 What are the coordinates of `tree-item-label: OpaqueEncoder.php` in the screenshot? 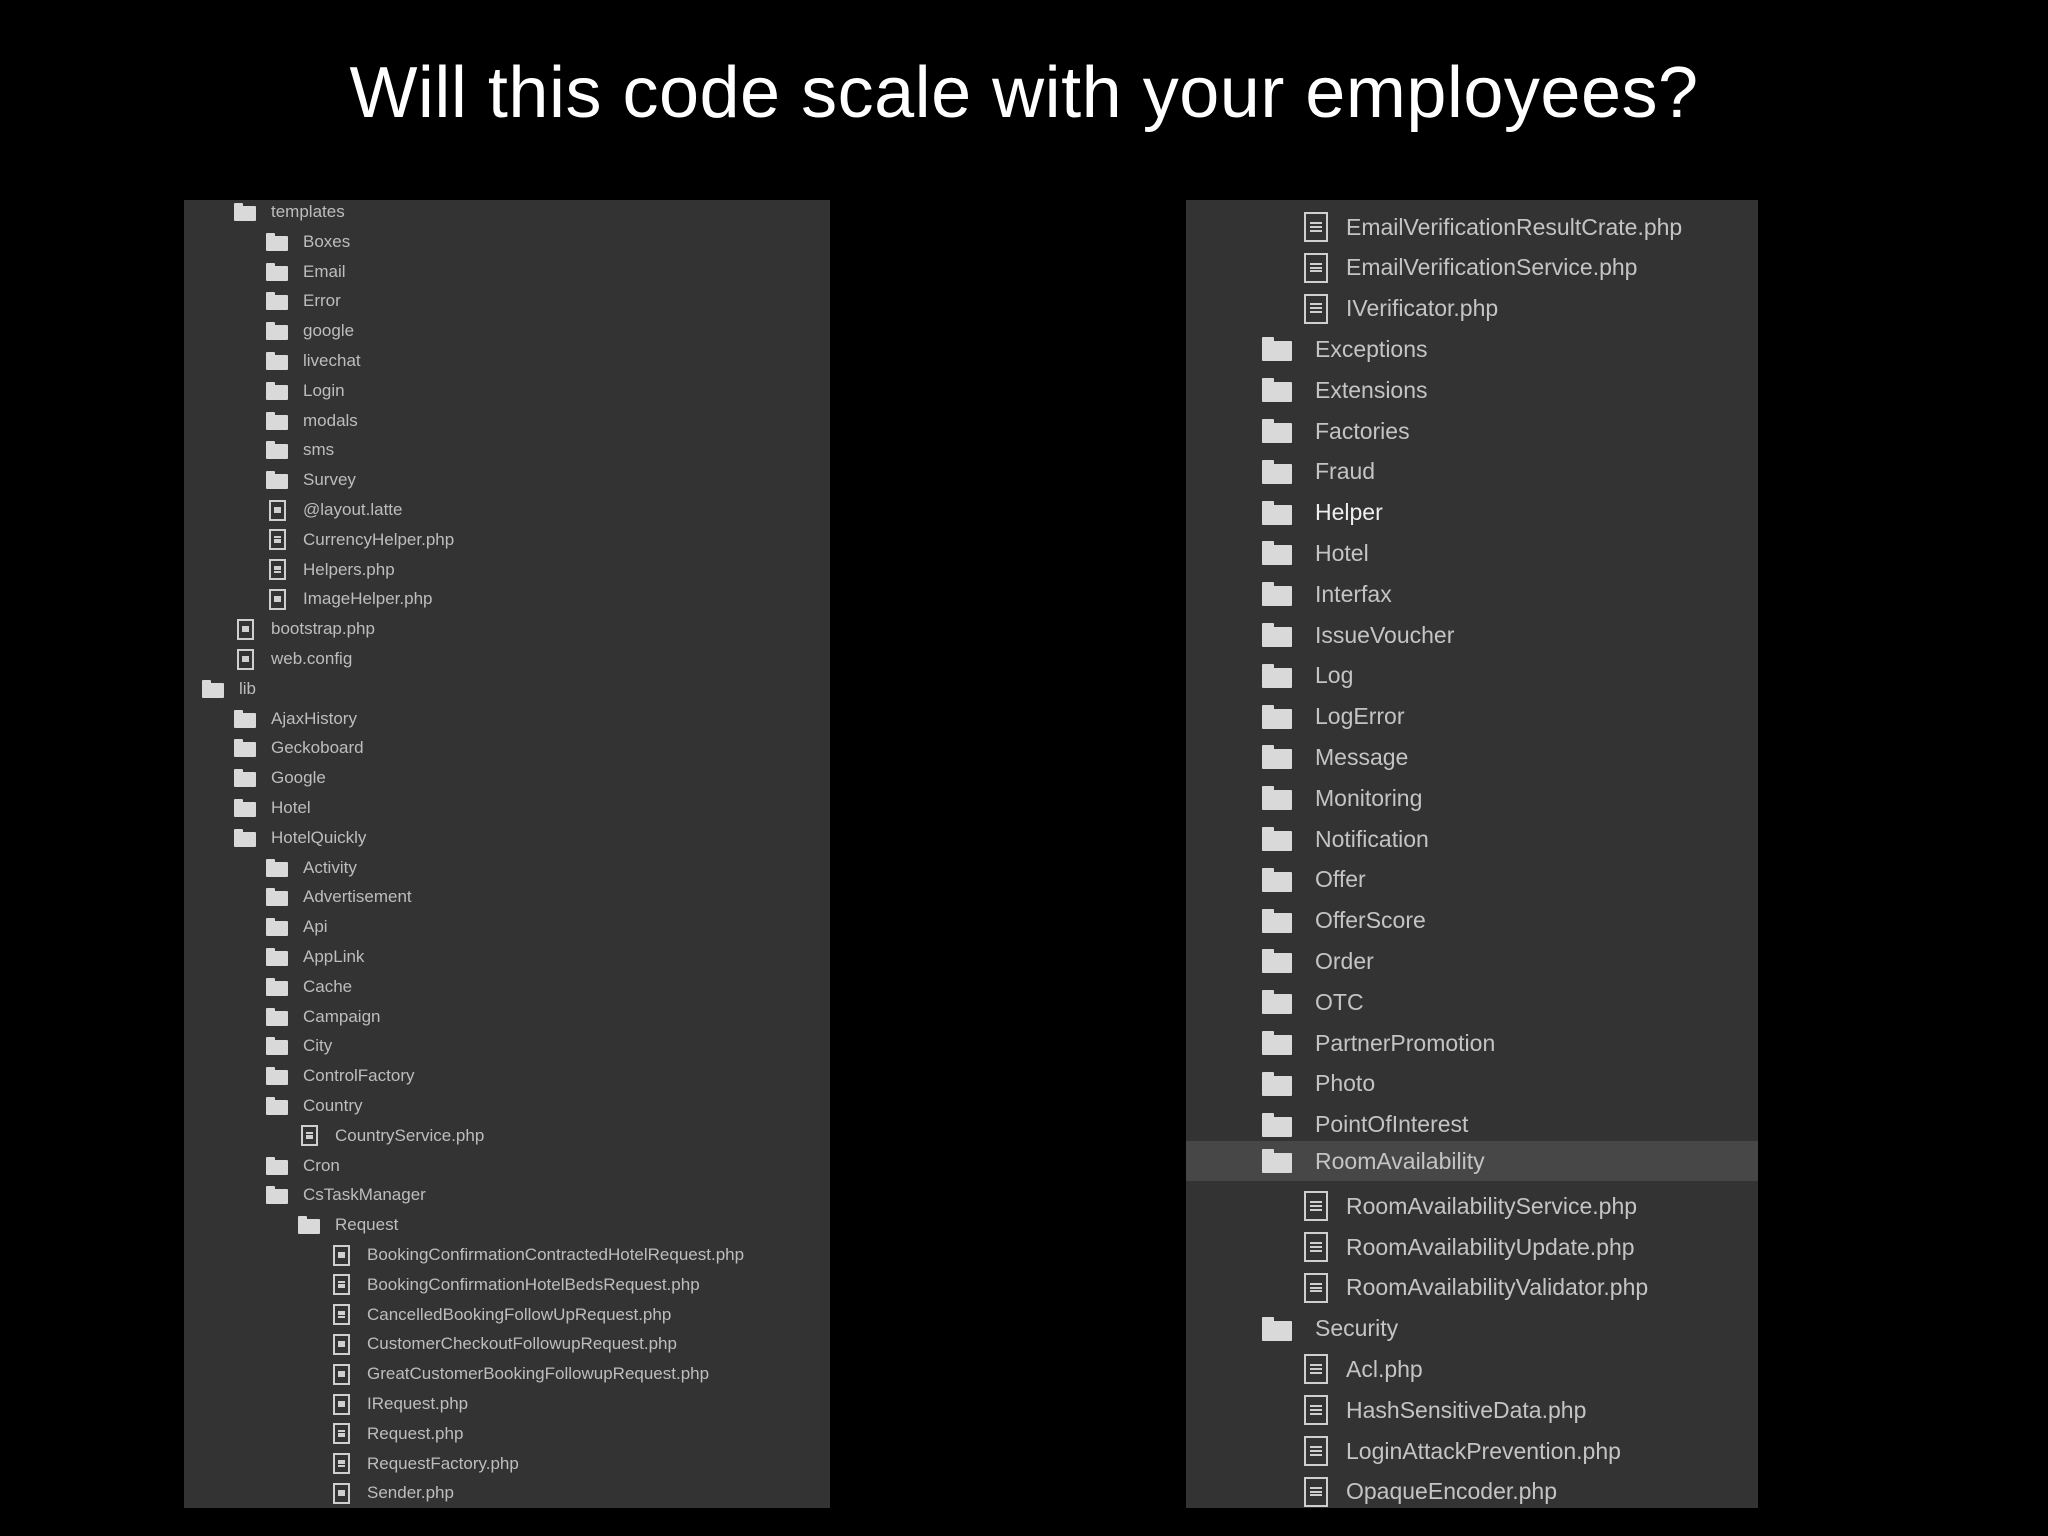 It's located at (1452, 1491).